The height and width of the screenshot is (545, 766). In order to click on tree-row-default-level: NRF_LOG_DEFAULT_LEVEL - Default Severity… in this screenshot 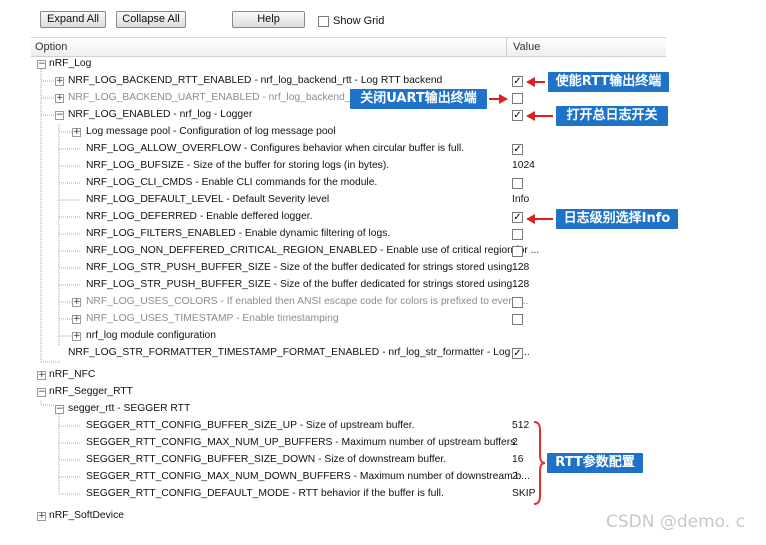, I will do `click(348, 200)`.